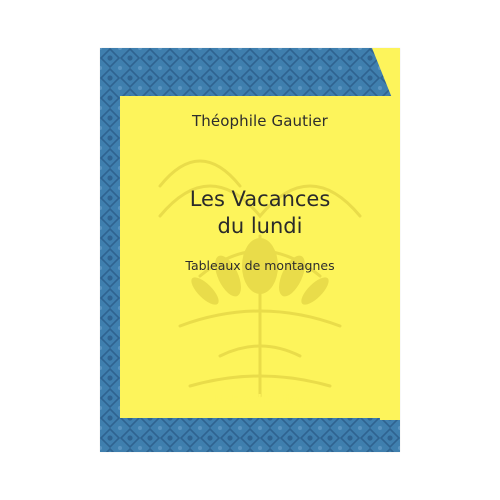 The width and height of the screenshot is (500, 500). I want to click on author-name: Théophile Gautier, so click(260, 121).